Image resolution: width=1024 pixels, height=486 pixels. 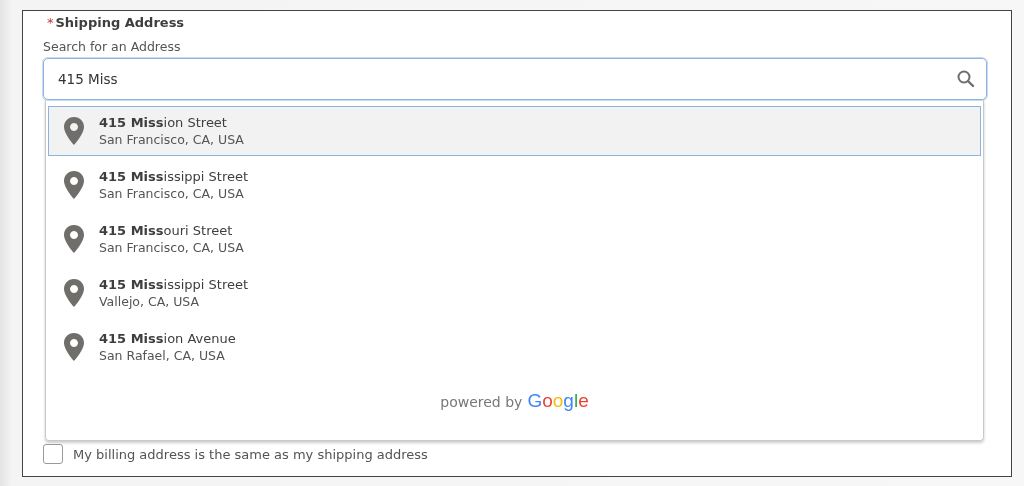 What do you see at coordinates (515, 79) in the screenshot?
I see `address-search-field: 415 Miss` at bounding box center [515, 79].